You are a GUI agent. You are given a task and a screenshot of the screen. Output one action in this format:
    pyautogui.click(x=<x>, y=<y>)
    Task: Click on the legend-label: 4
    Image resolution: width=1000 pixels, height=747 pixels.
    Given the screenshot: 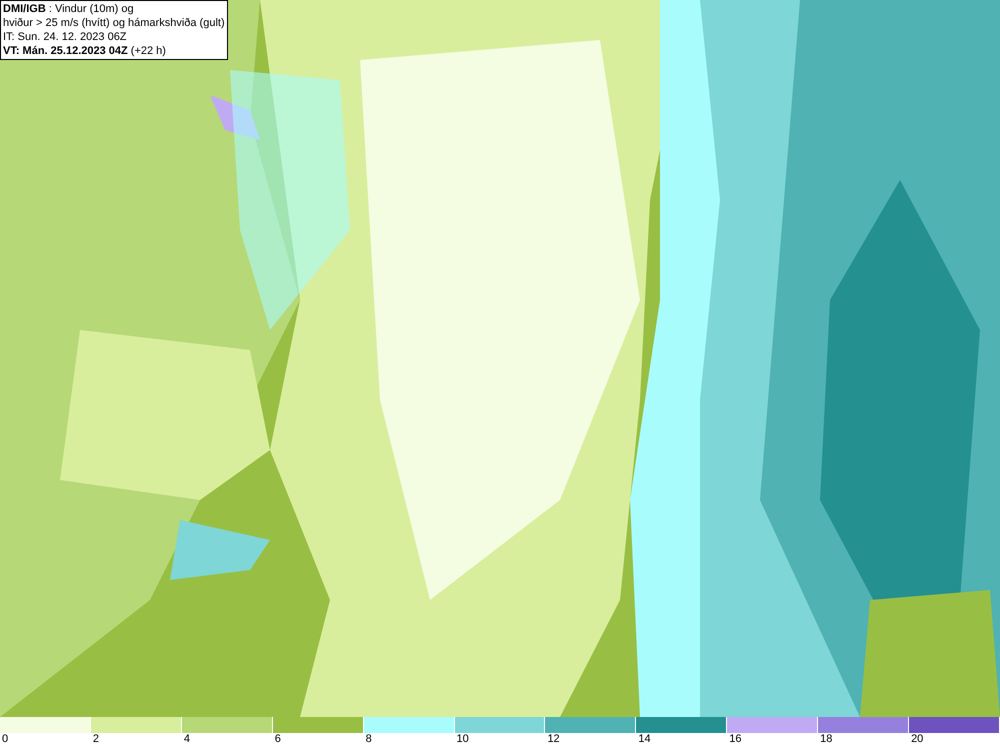 What is the action you would take?
    pyautogui.click(x=186, y=739)
    